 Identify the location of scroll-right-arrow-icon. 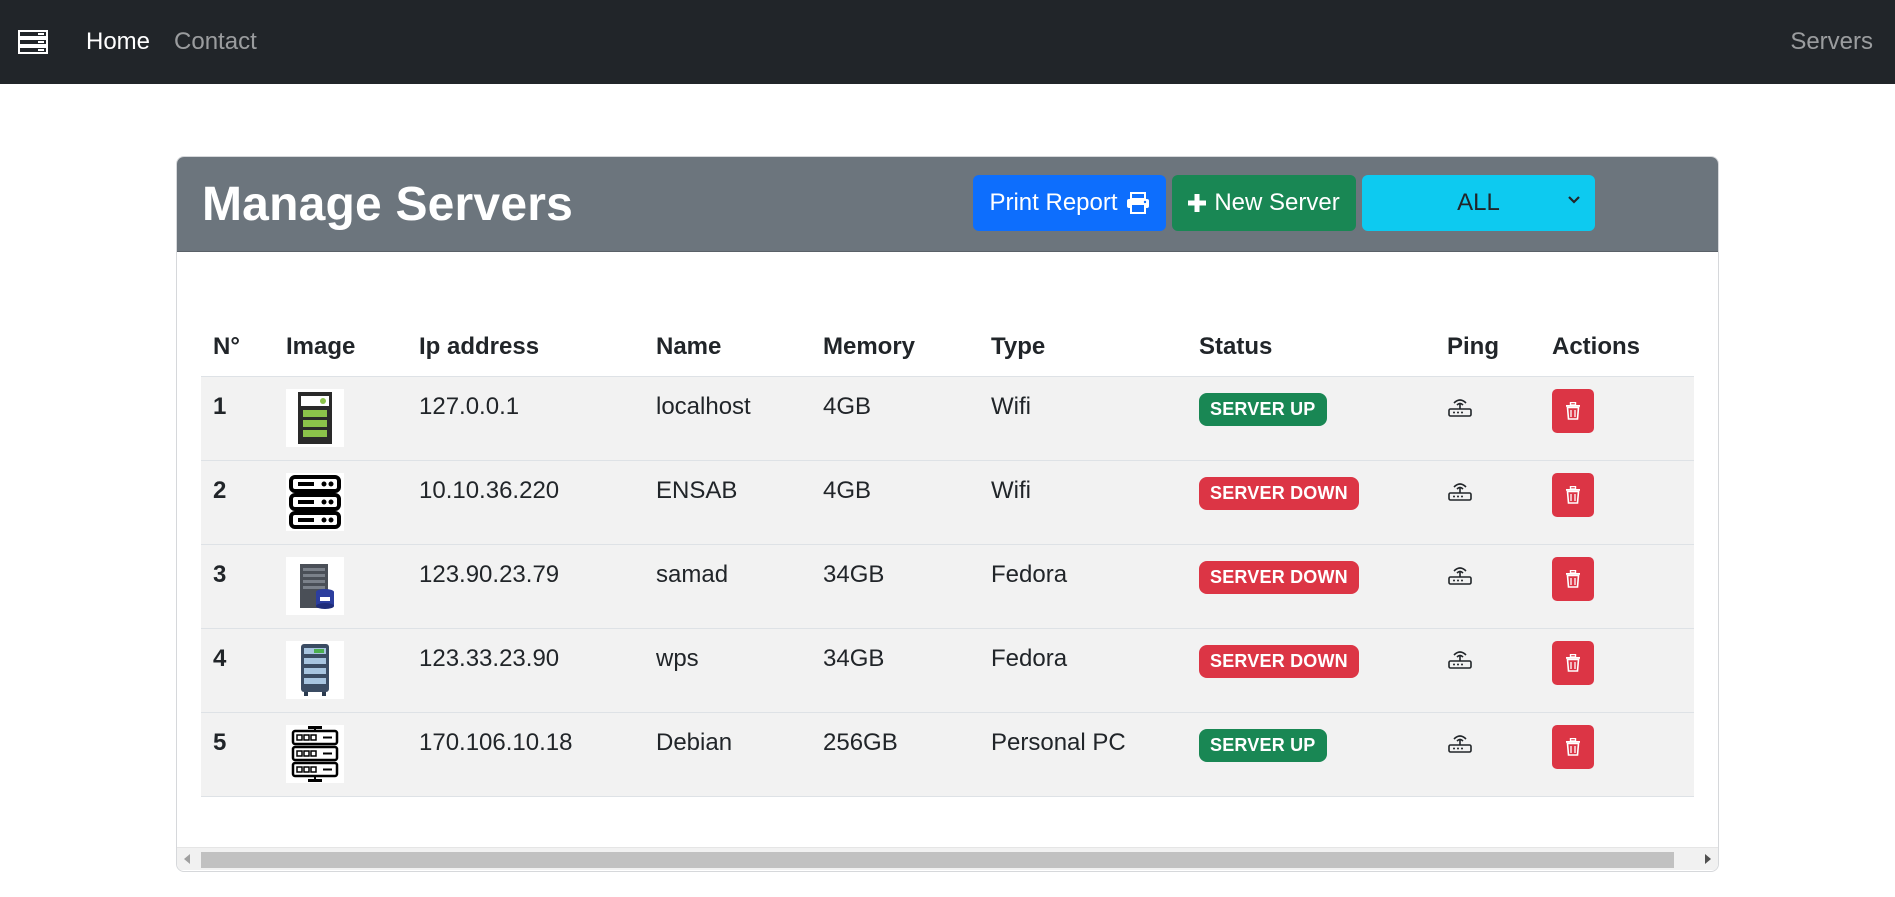
(1708, 859).